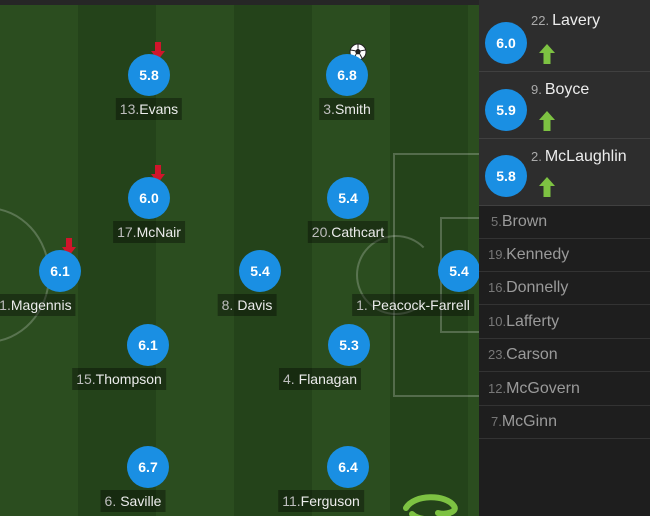  I want to click on player-name: 4. Flanagan, so click(320, 379).